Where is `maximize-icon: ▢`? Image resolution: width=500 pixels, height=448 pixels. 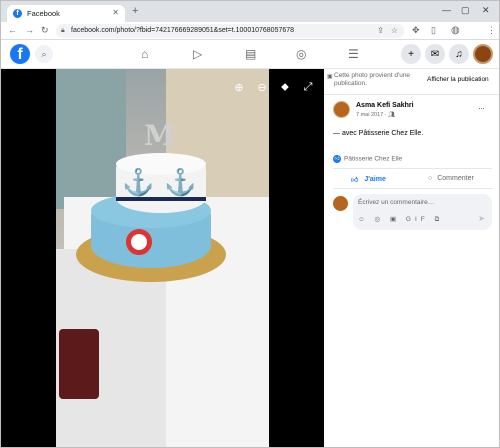
maximize-icon: ▢ is located at coordinates (465, 10).